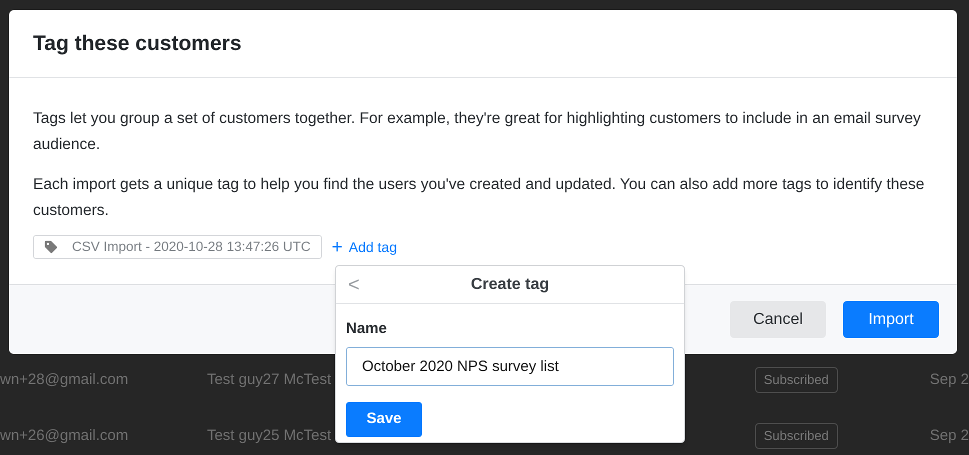 Image resolution: width=969 pixels, height=455 pixels. I want to click on tag-label: CSV Import - 2020-10-28 13:47:26 UTC, so click(191, 247).